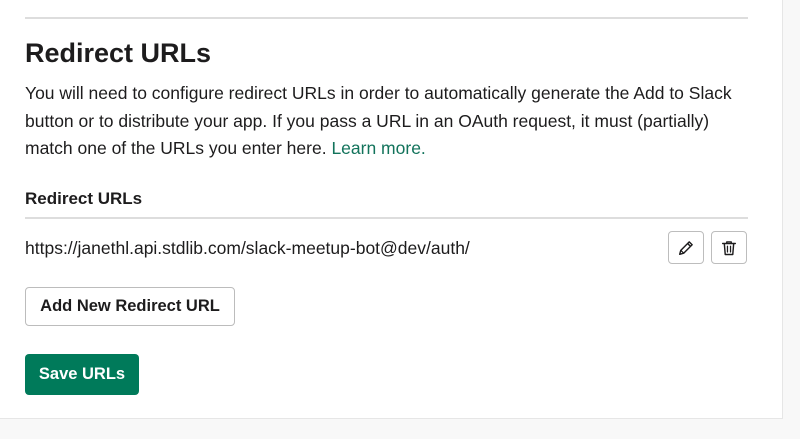 Image resolution: width=800 pixels, height=439 pixels. I want to click on delete-url-button, so click(729, 247).